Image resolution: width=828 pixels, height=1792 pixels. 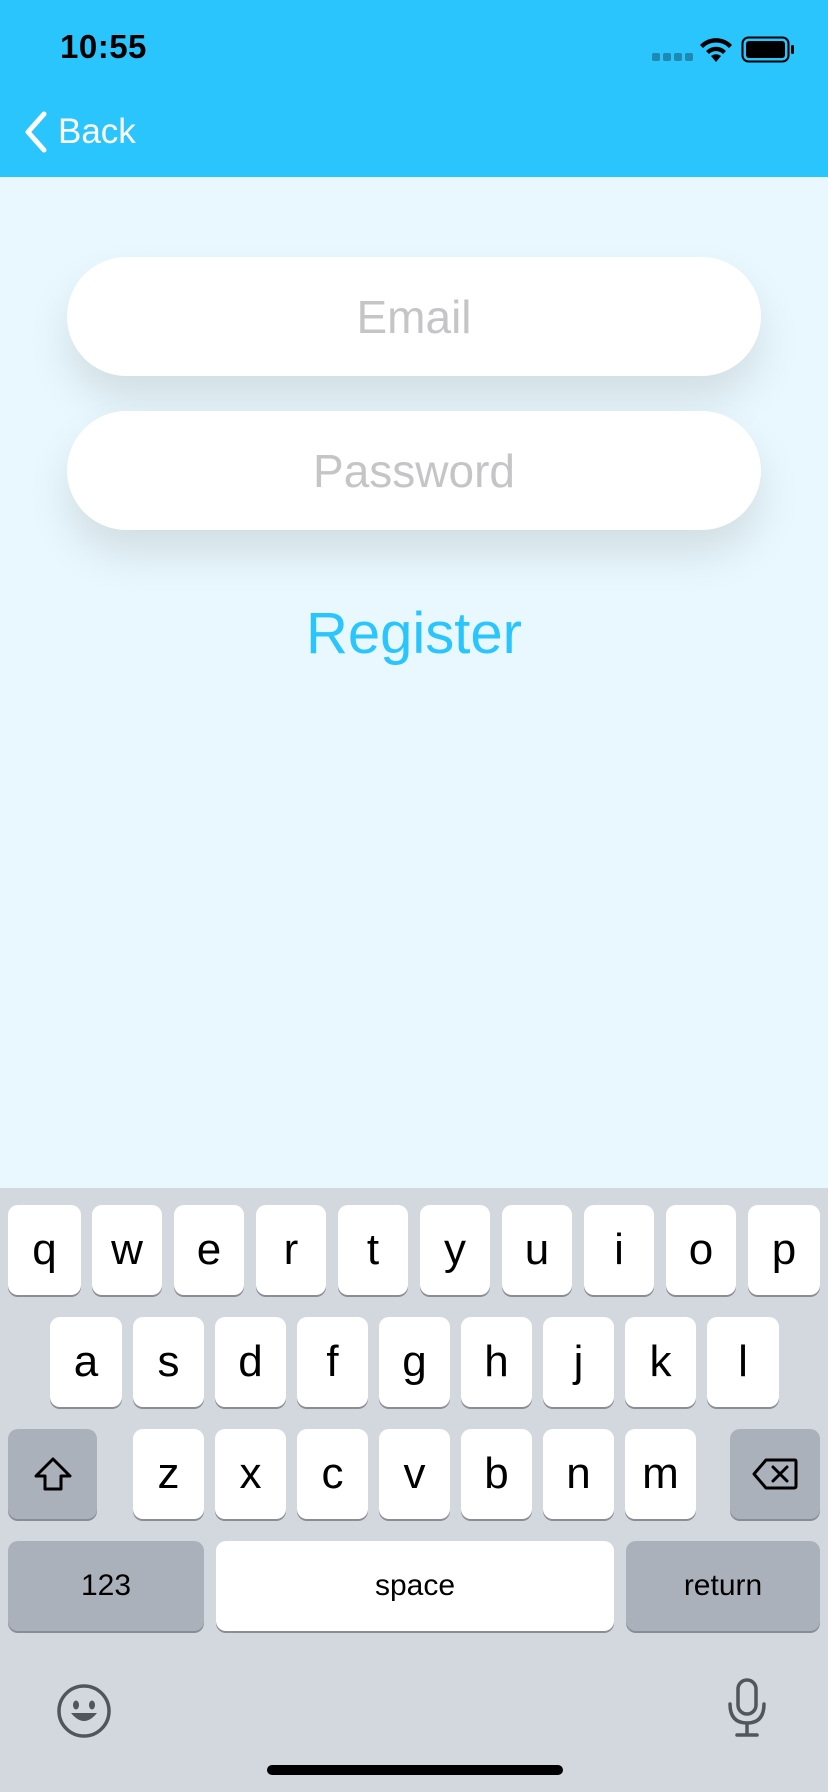 I want to click on return-key: return, so click(x=723, y=1586).